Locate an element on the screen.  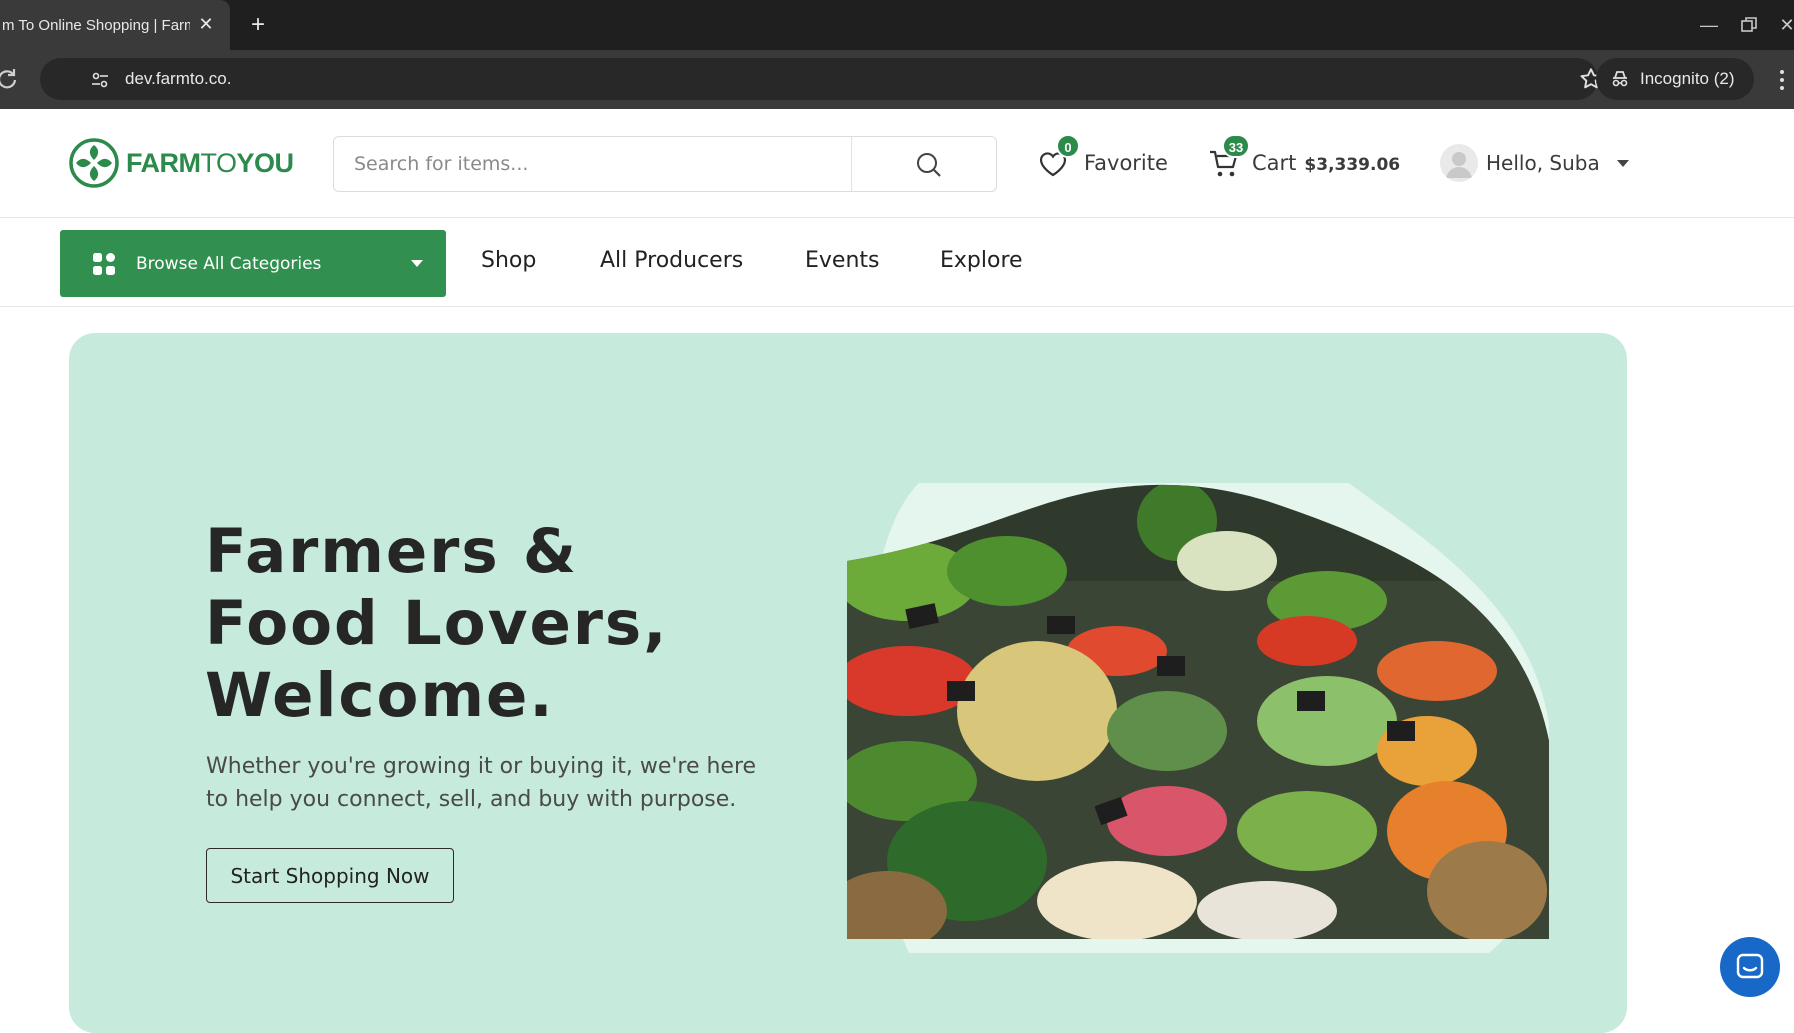
search-box is located at coordinates (665, 164).